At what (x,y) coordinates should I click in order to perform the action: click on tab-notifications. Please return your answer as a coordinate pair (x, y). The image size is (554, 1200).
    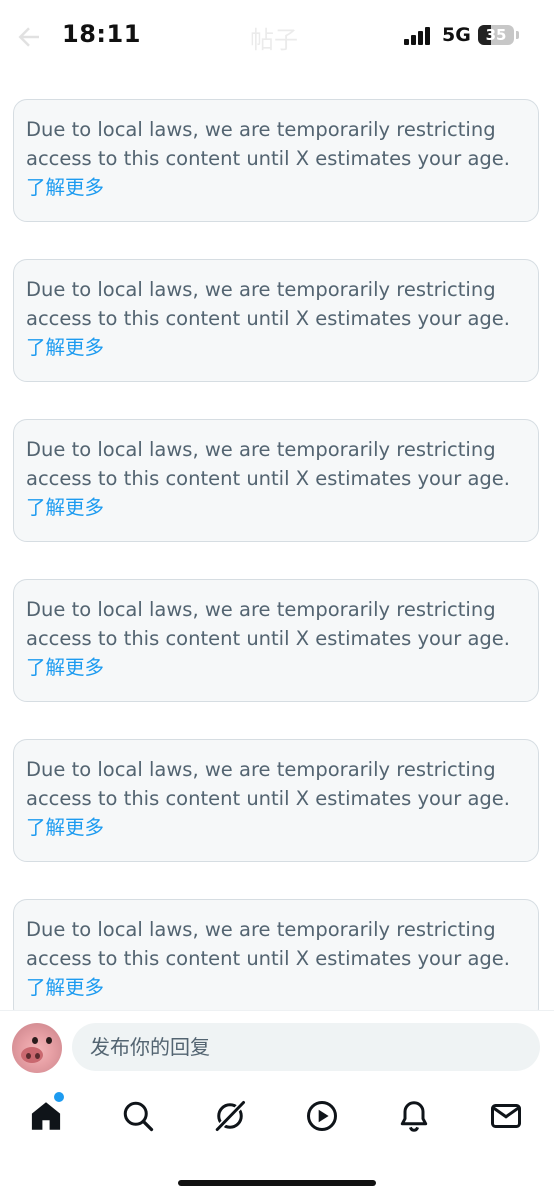
    Looking at the image, I should click on (414, 1116).